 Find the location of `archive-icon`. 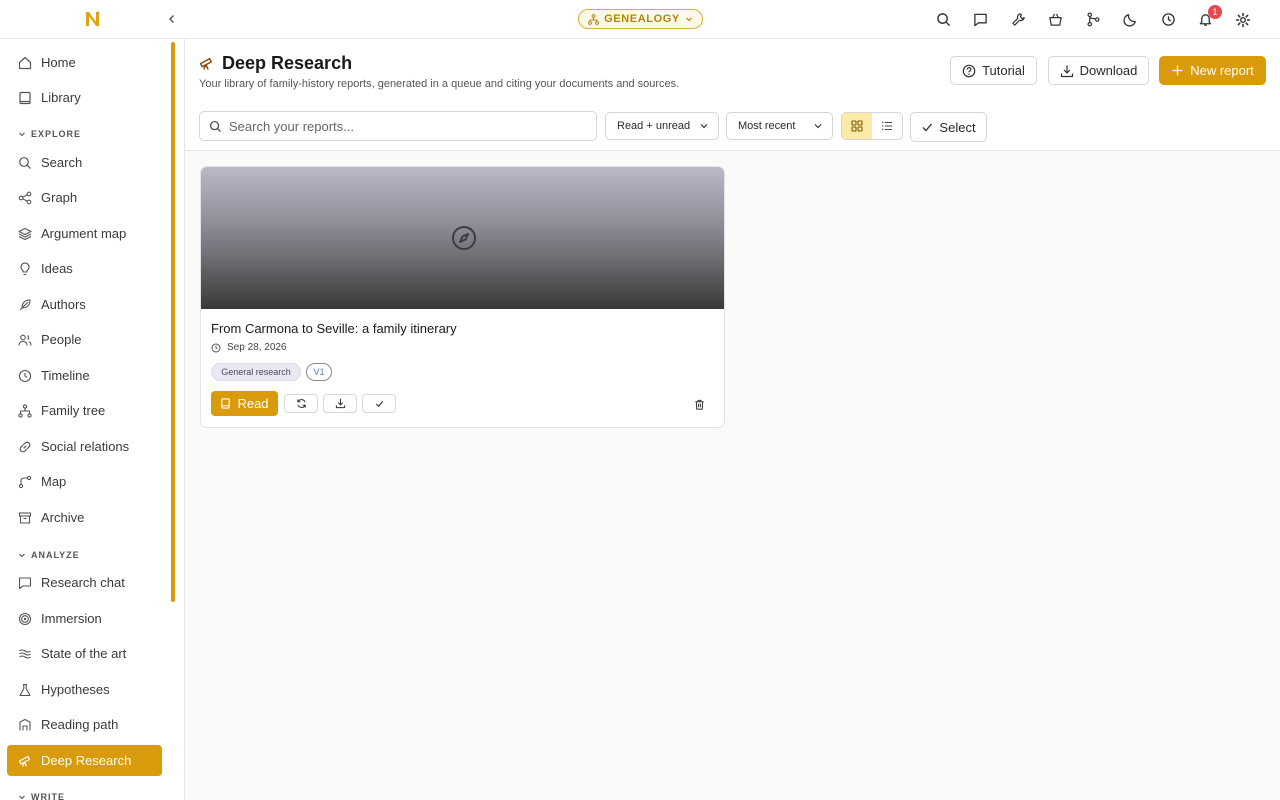

archive-icon is located at coordinates (25, 517).